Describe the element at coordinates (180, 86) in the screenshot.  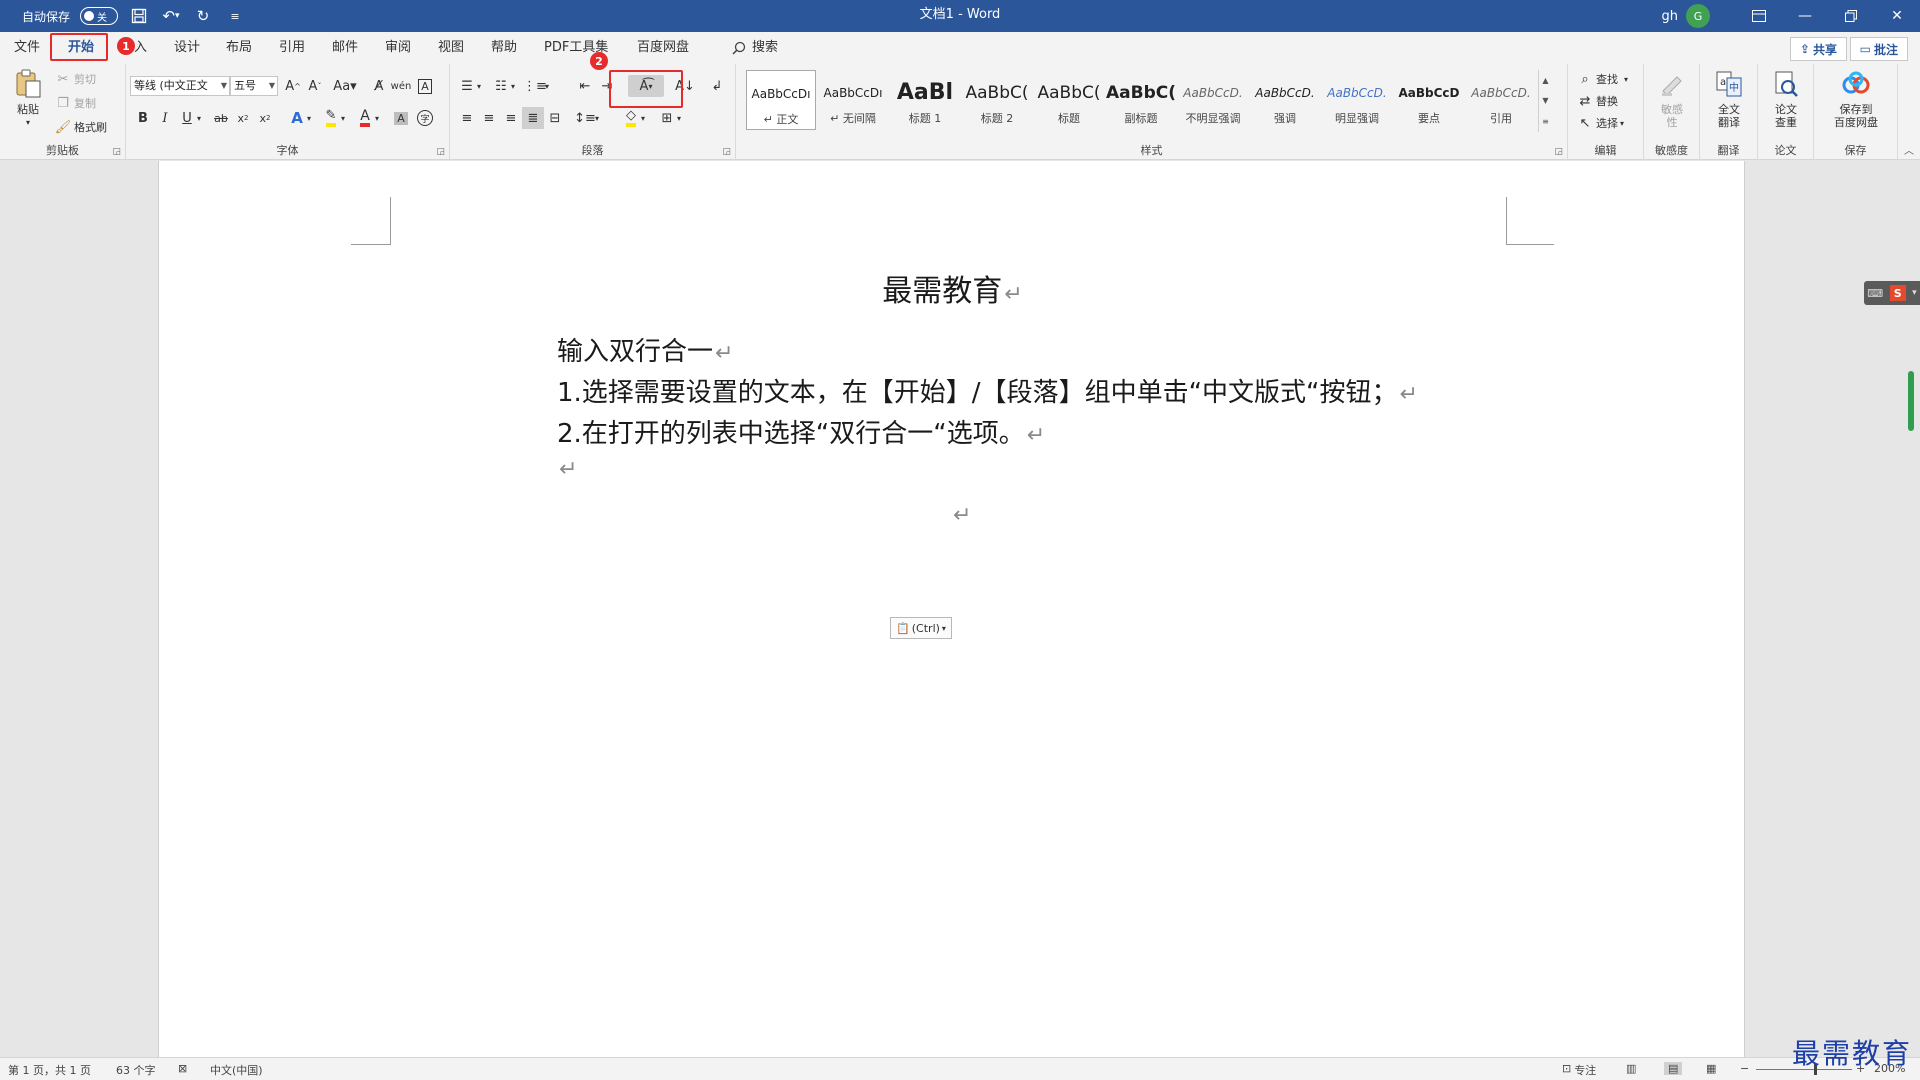
I see `font-name-combo: 等线 (中文正文 ▼` at that location.